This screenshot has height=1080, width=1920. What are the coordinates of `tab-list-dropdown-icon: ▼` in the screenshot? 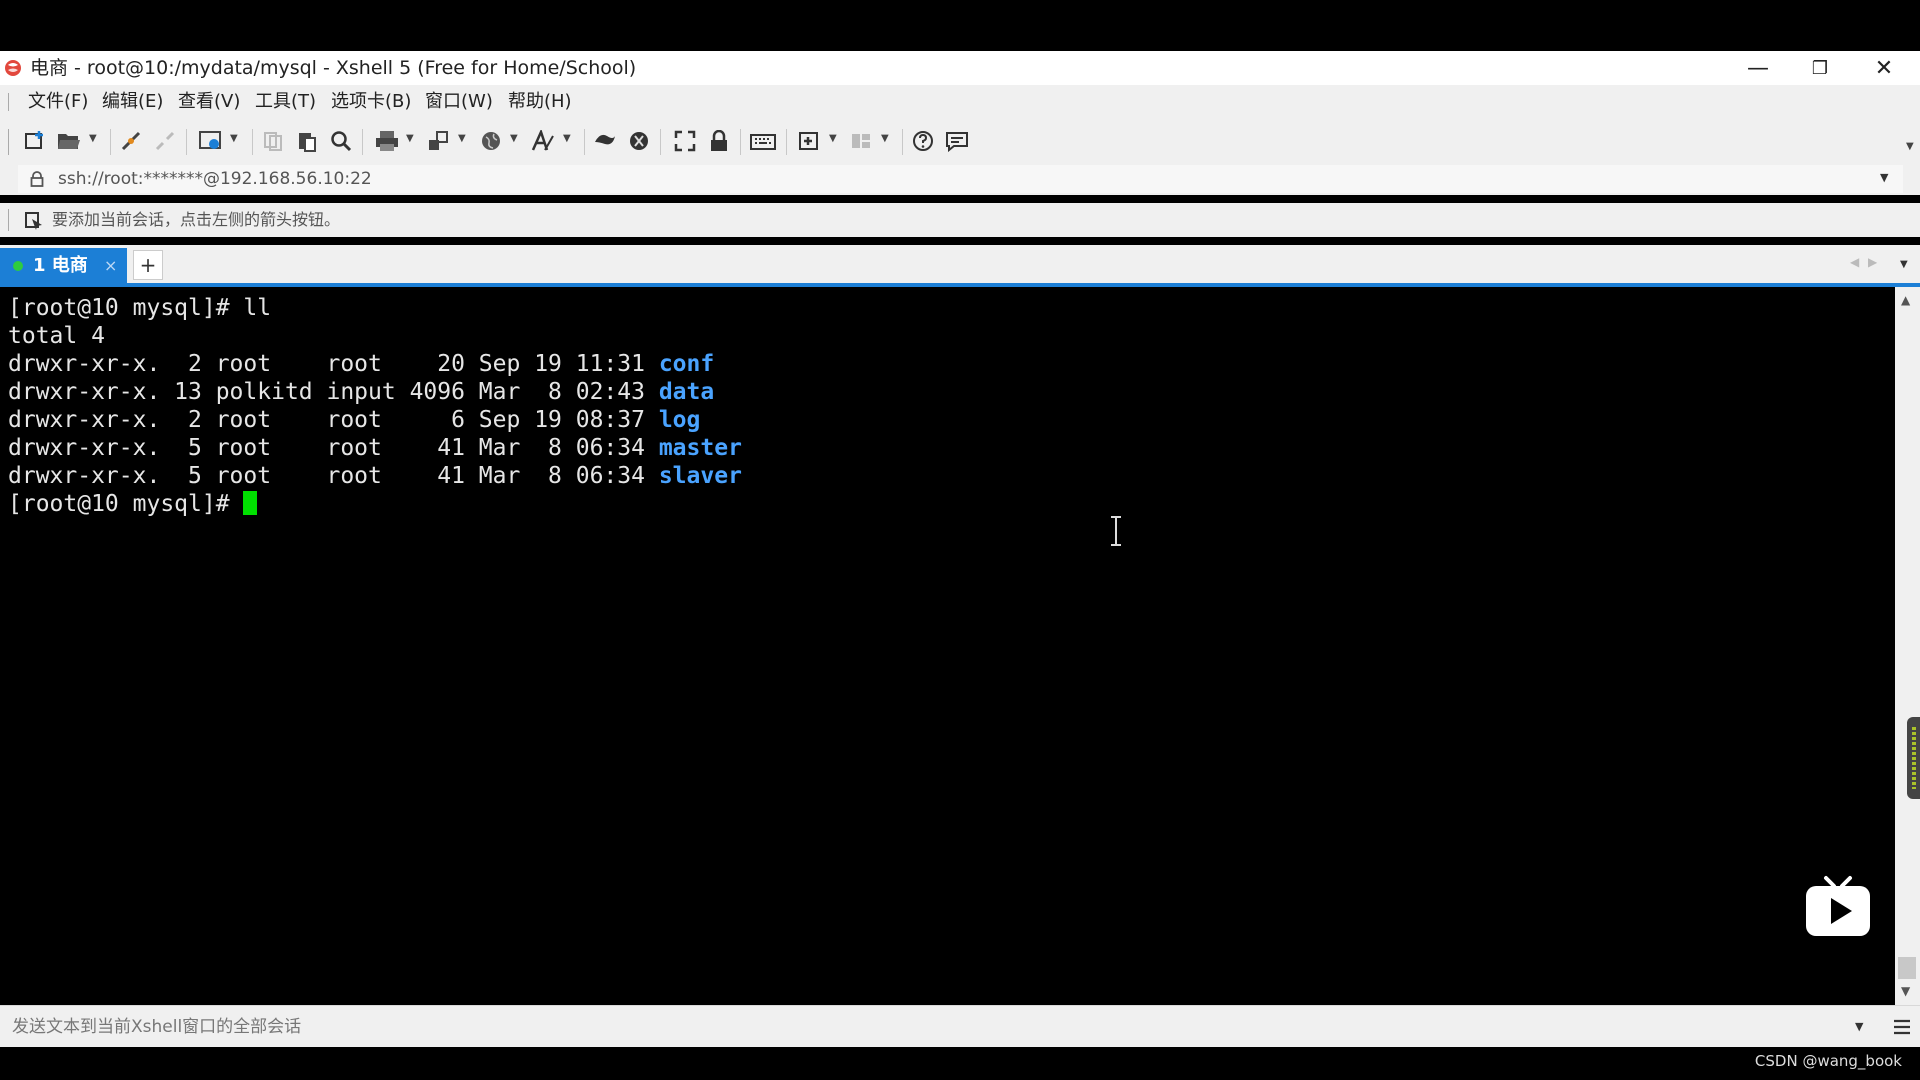 It's located at (1904, 264).